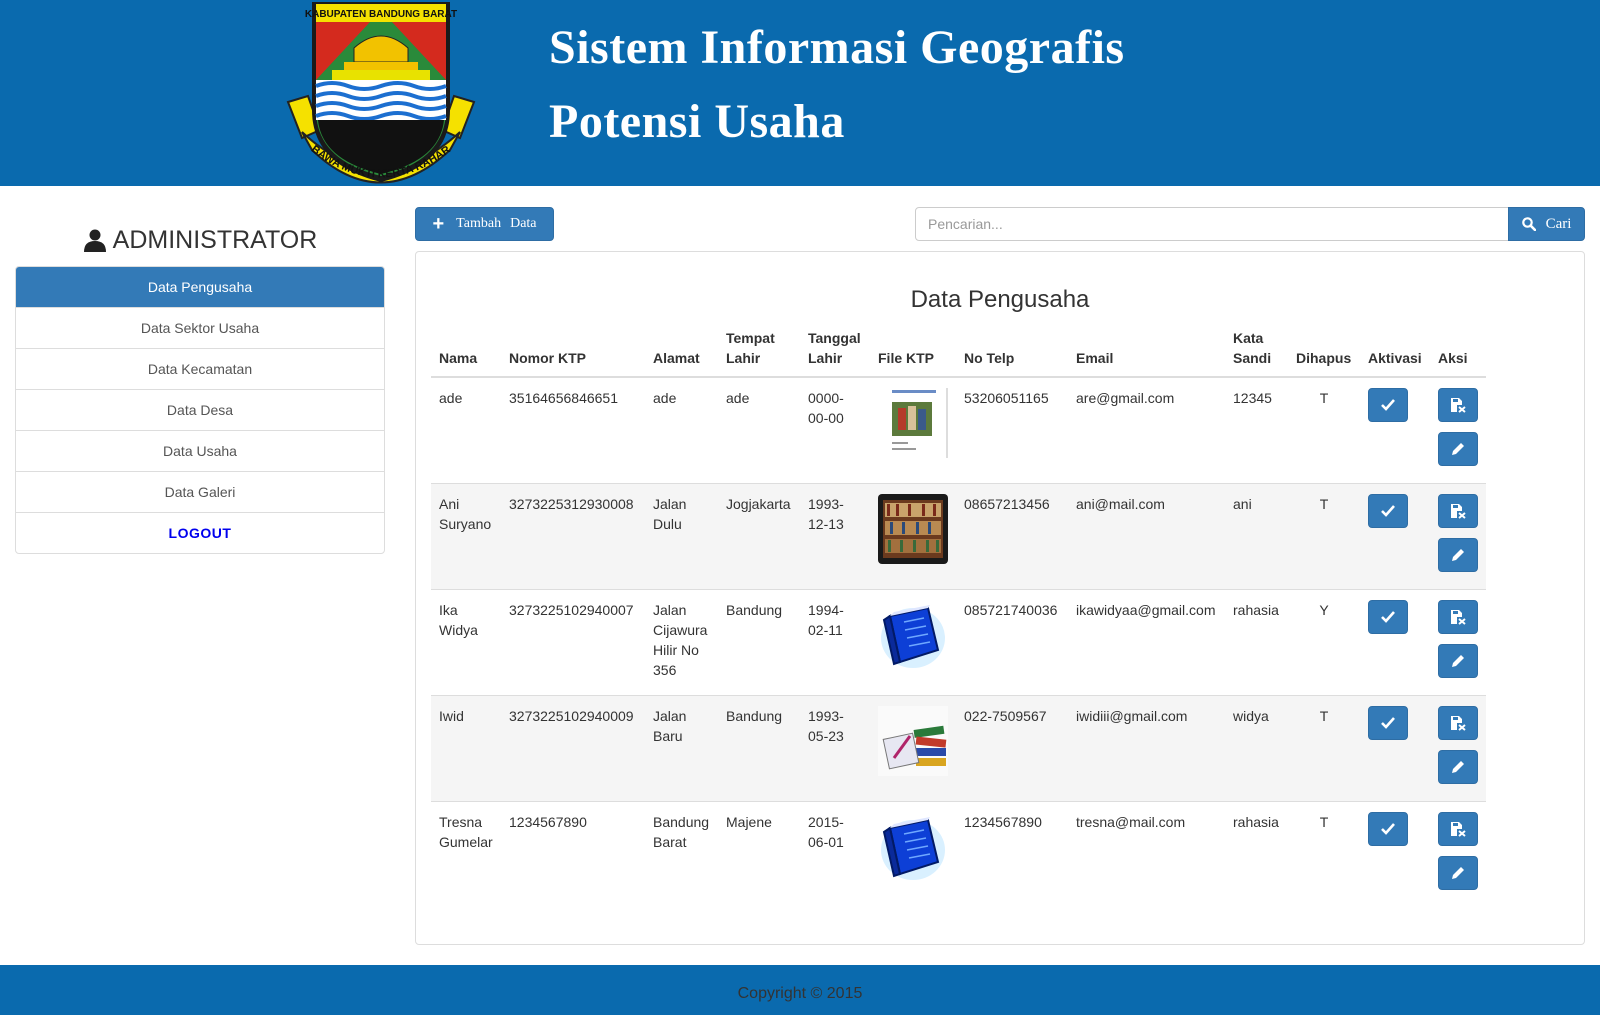  I want to click on col-alamat: Alamat, so click(681, 353).